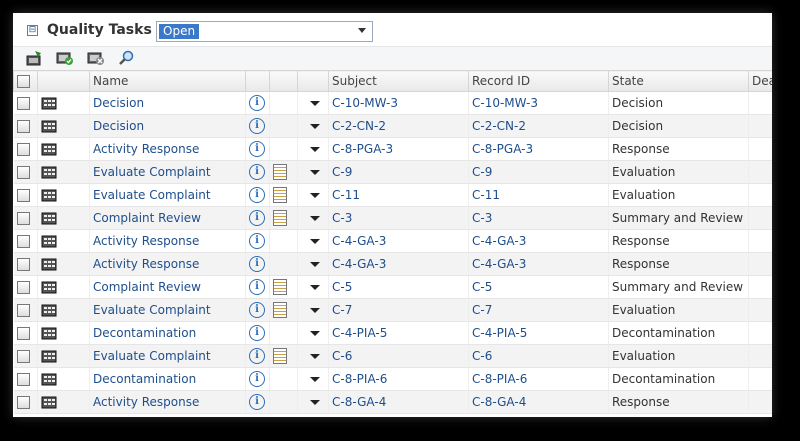 This screenshot has height=441, width=800. I want to click on reject-icon, so click(96, 58).